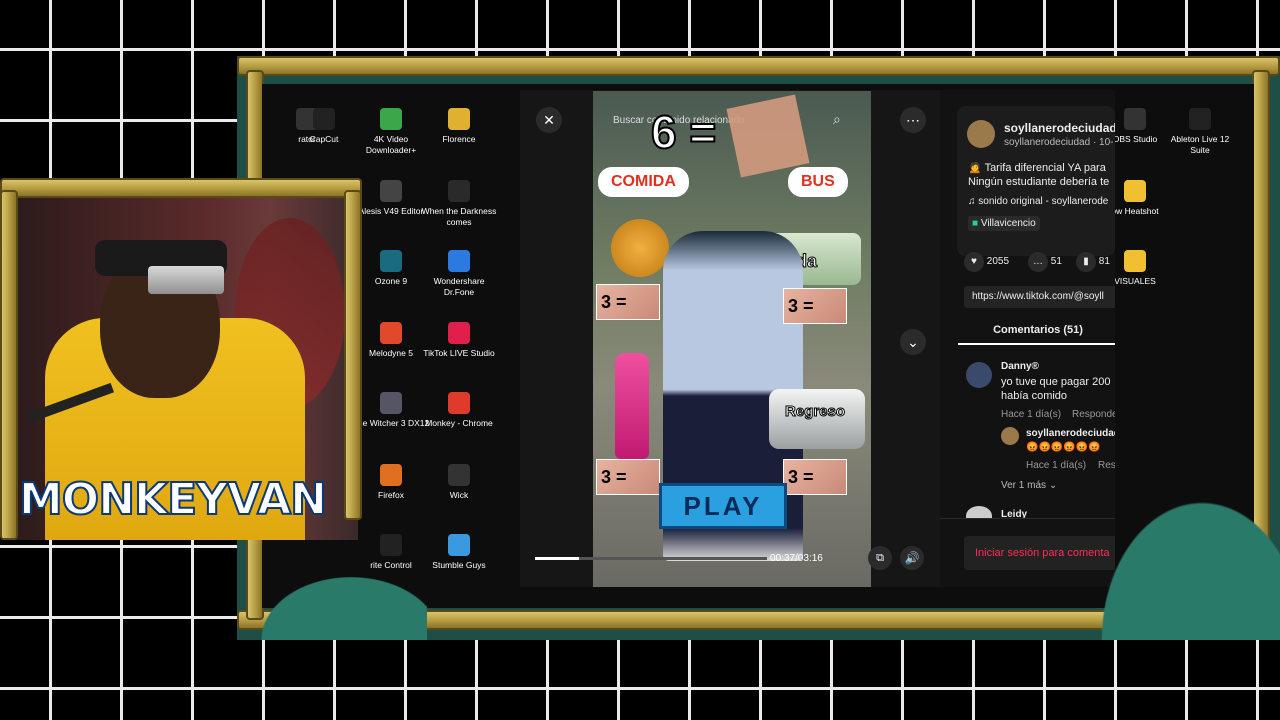 Image resolution: width=1280 pixels, height=720 pixels. Describe the element at coordinates (628, 477) in the screenshot. I see `bill-3: 3 =` at that location.